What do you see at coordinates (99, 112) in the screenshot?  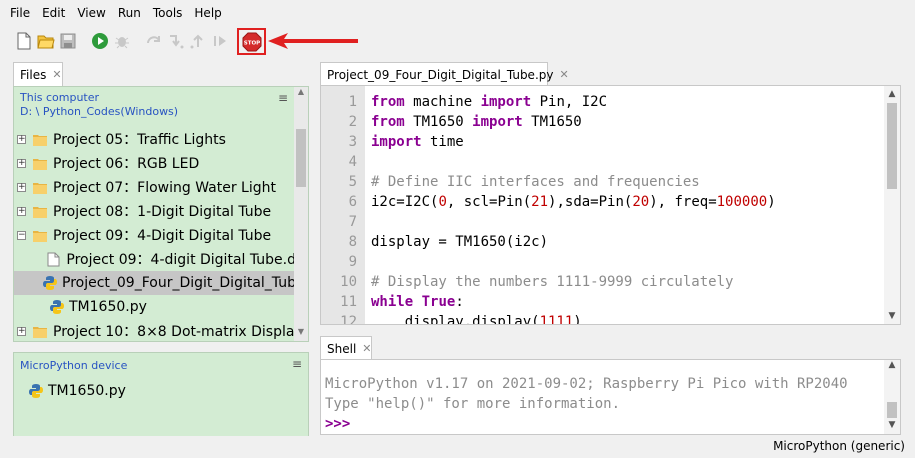 I see `current-path: D: \ Python_Codes(Windows)` at bounding box center [99, 112].